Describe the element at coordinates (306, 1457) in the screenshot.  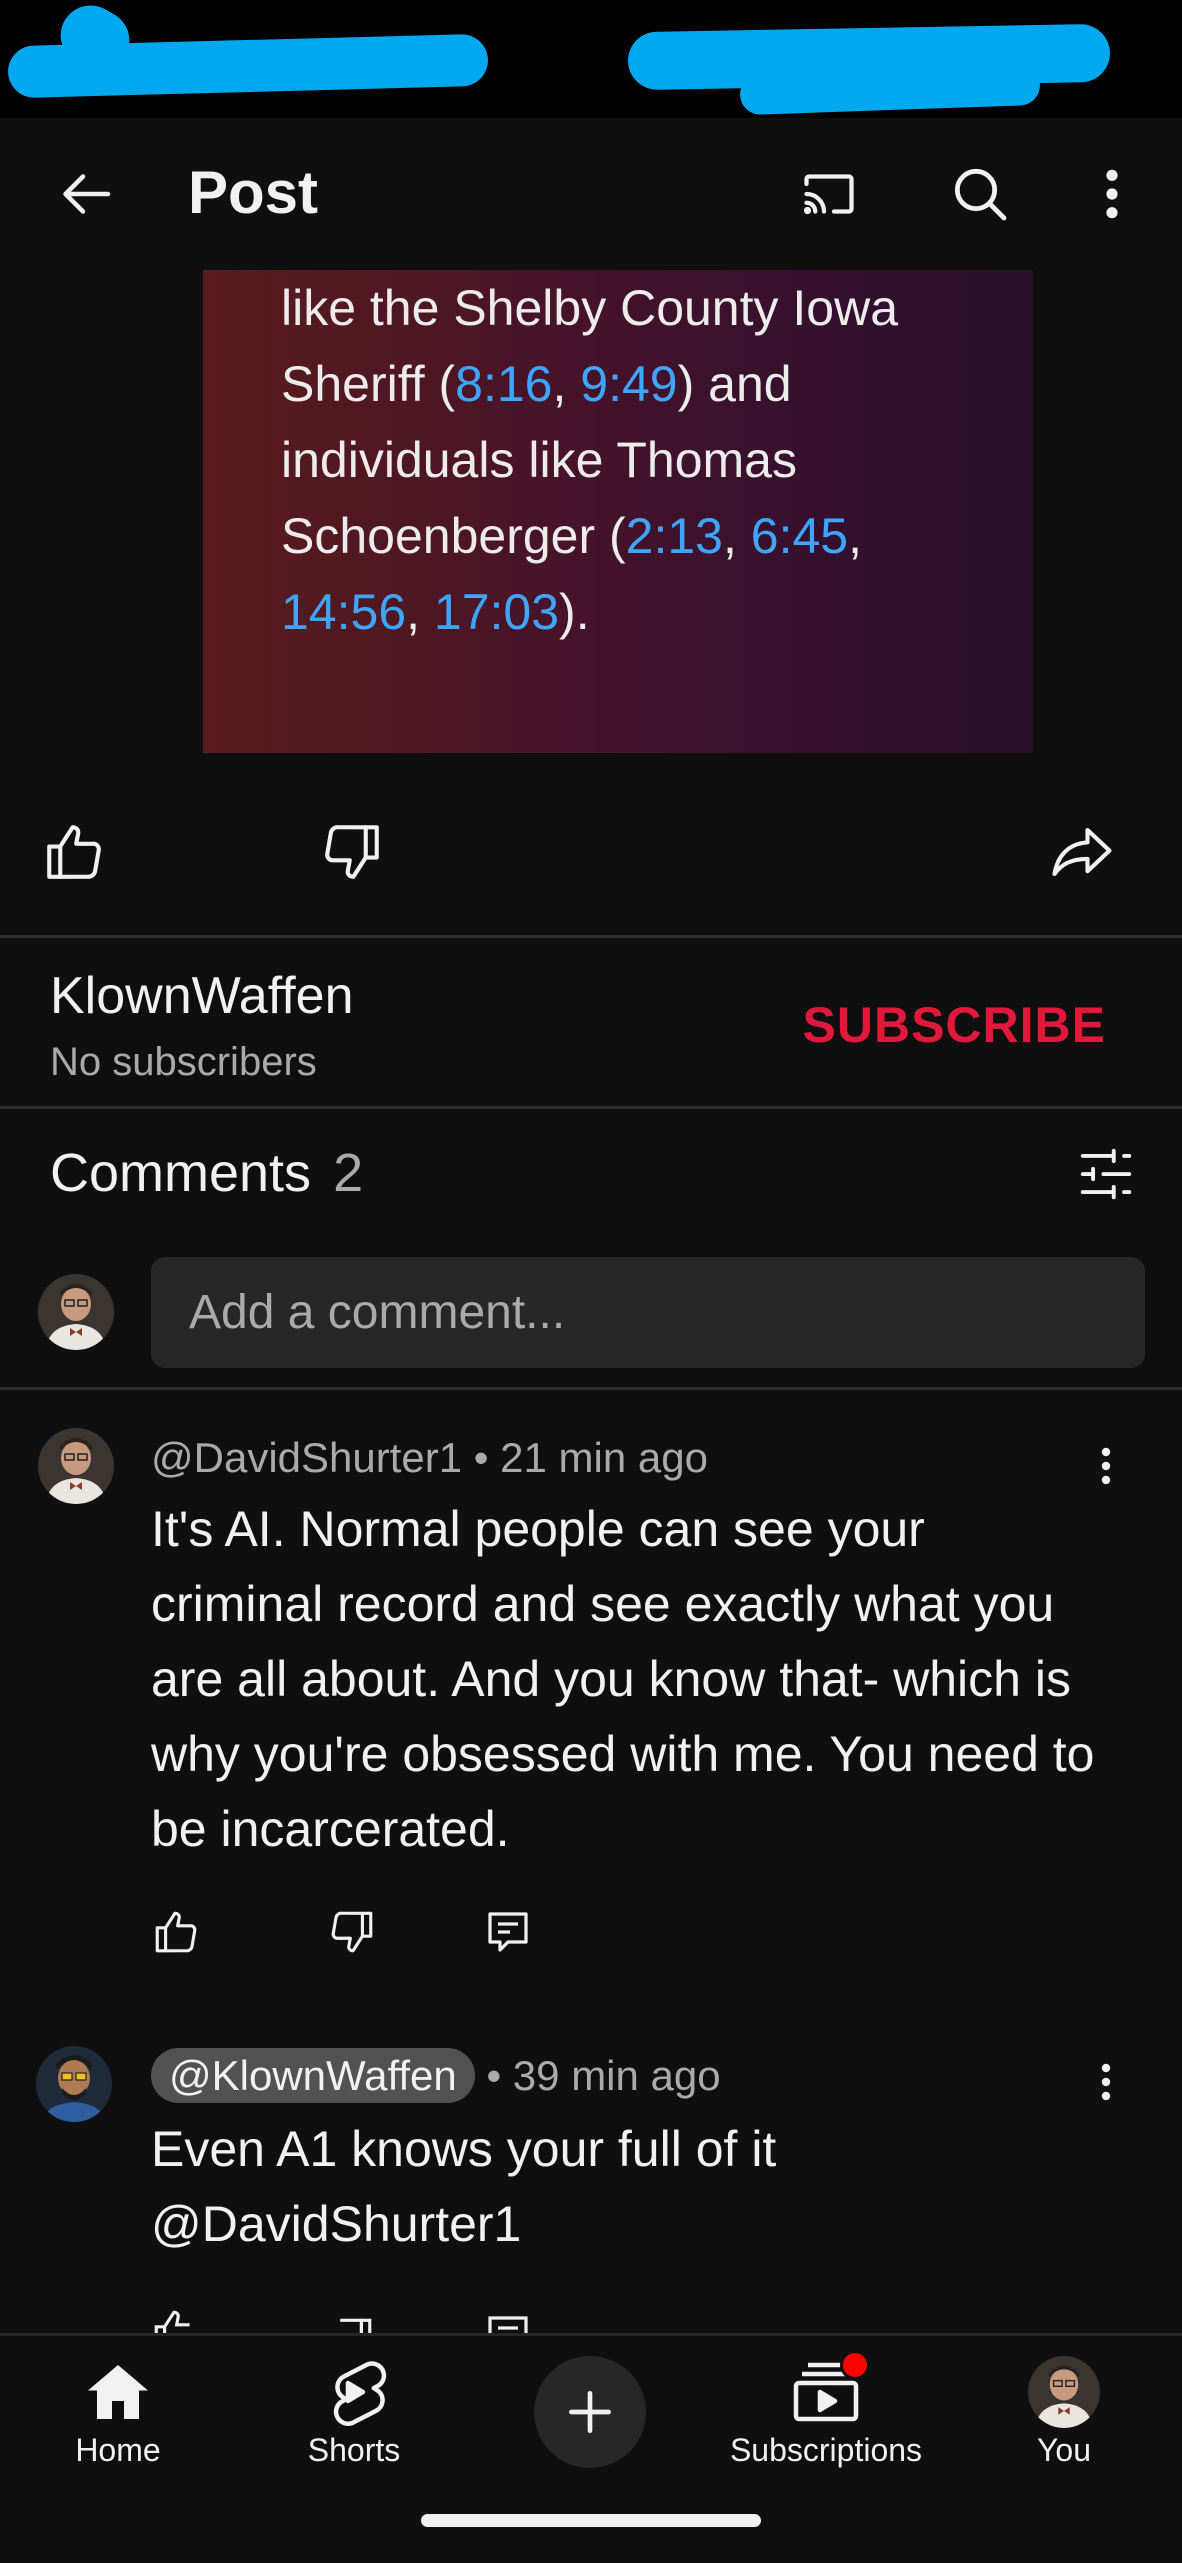
I see `comment-author: @DavidShurter1` at that location.